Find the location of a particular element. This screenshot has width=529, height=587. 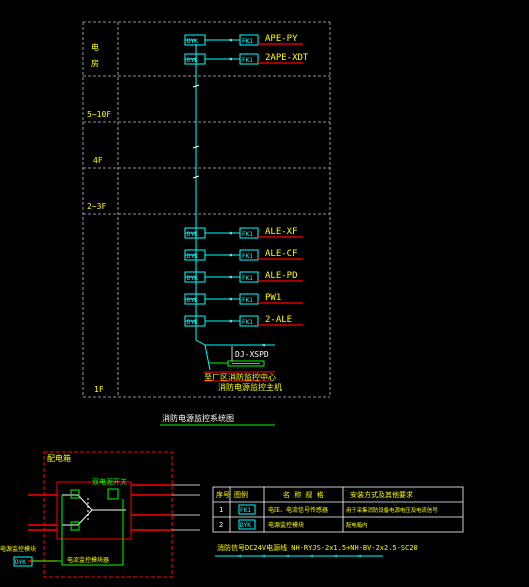

floor-label-1F: 1F is located at coordinates (99, 389).